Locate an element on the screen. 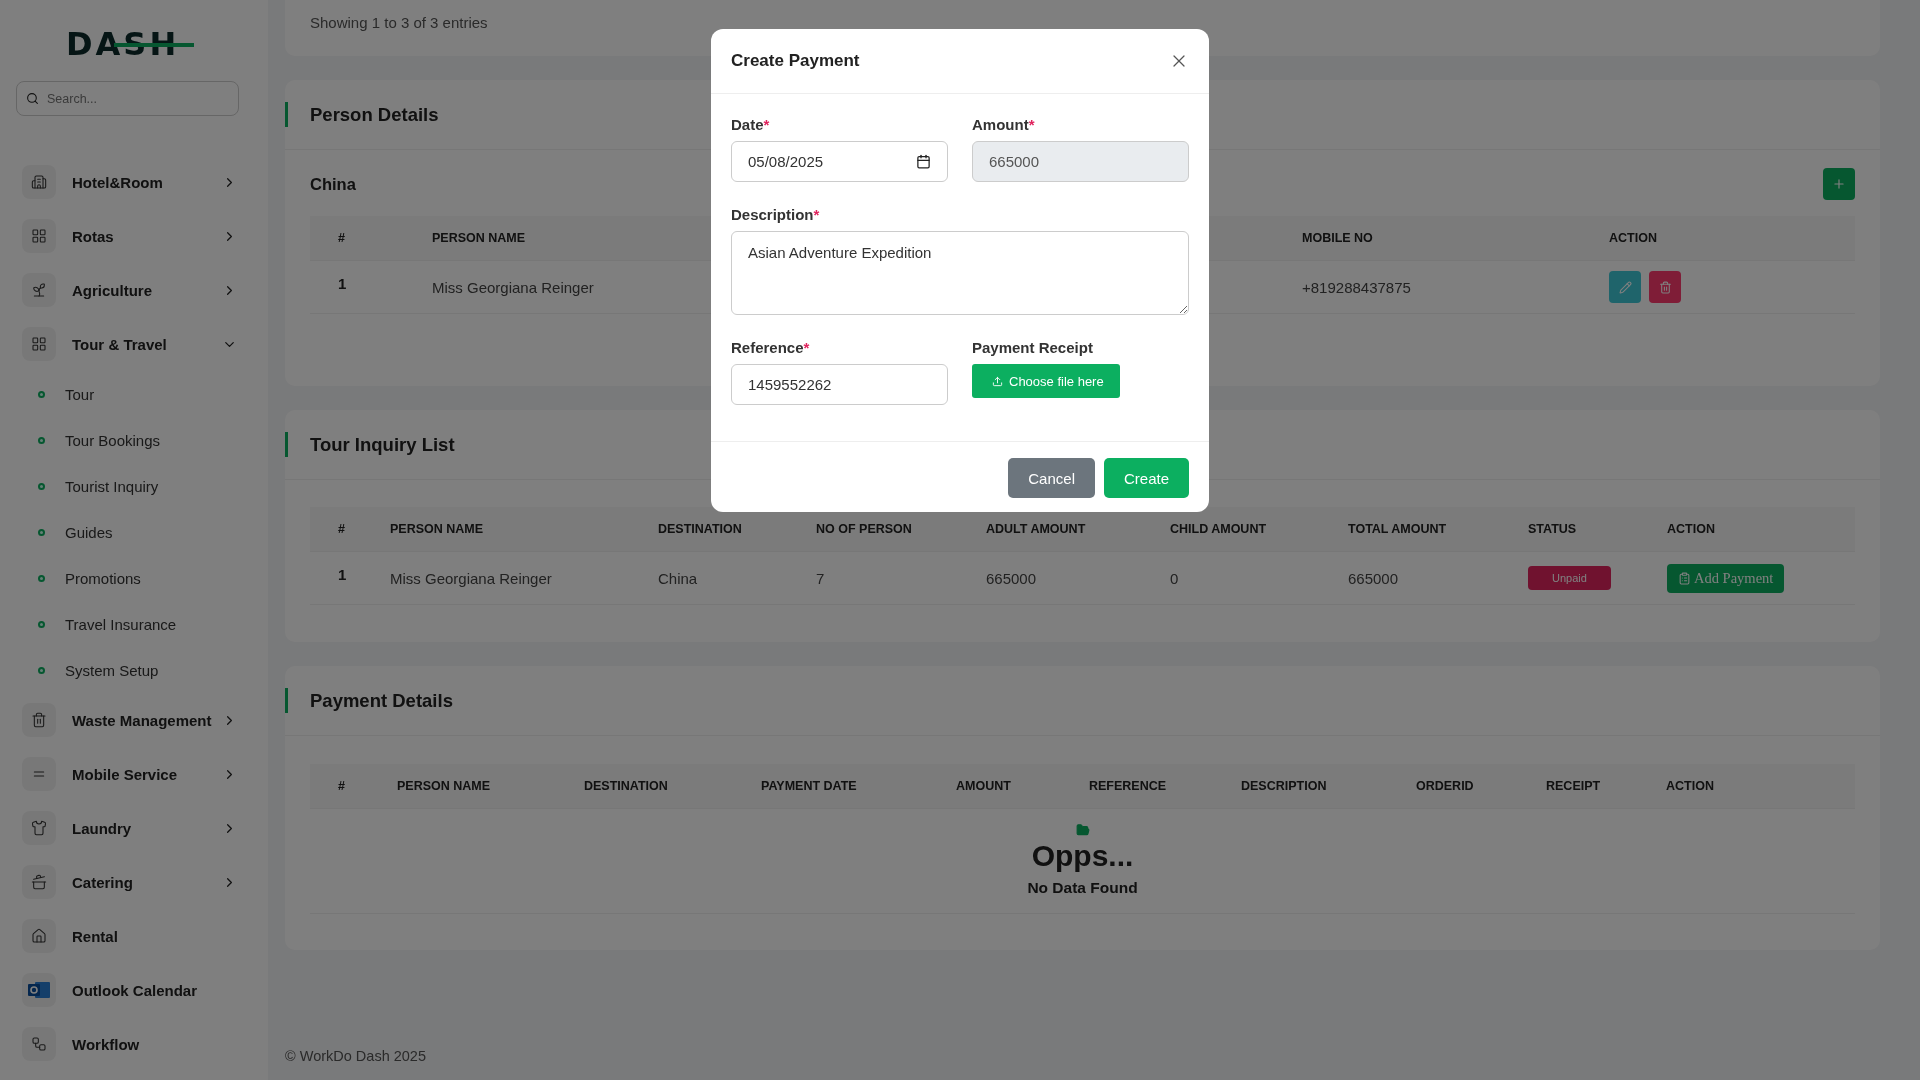 The image size is (1920, 1080). description-field: Asian Adventure Expedition is located at coordinates (960, 273).